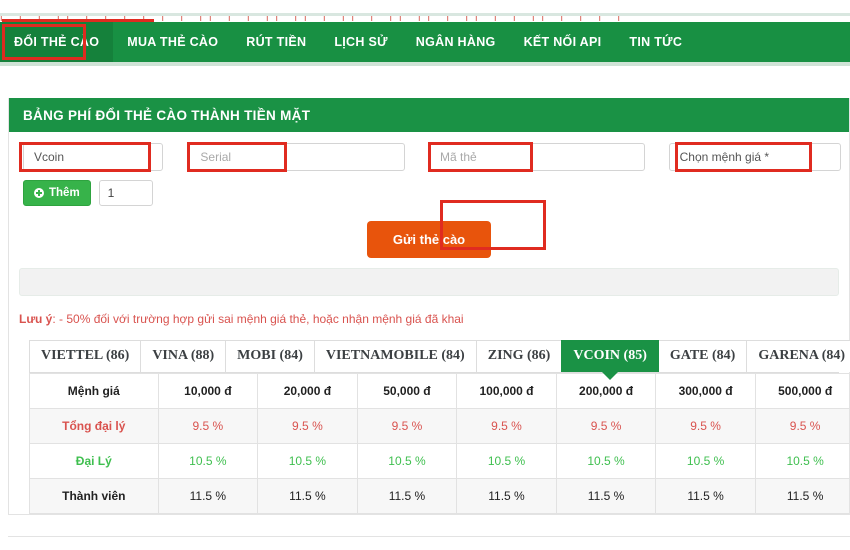 The height and width of the screenshot is (550, 850). What do you see at coordinates (458, 157) in the screenshot?
I see `card-code-placeholder: Mã thẻ` at bounding box center [458, 157].